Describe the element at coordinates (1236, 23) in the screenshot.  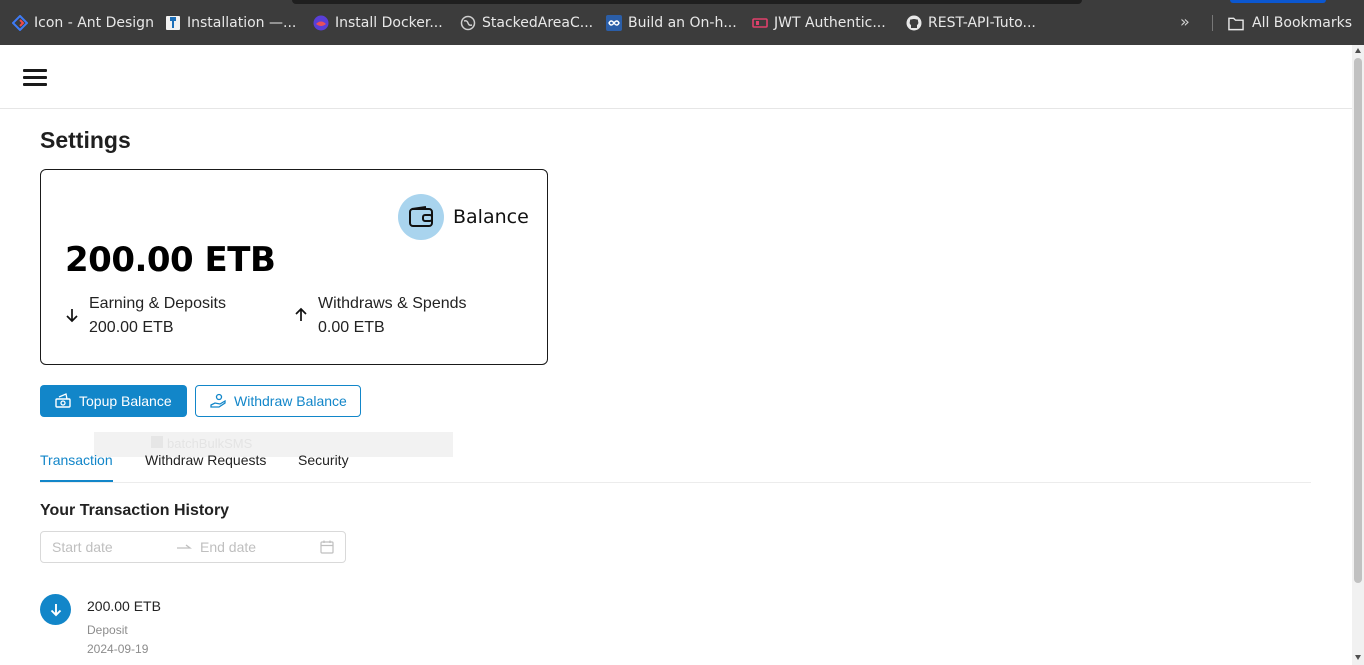
I see `folder-icon` at that location.